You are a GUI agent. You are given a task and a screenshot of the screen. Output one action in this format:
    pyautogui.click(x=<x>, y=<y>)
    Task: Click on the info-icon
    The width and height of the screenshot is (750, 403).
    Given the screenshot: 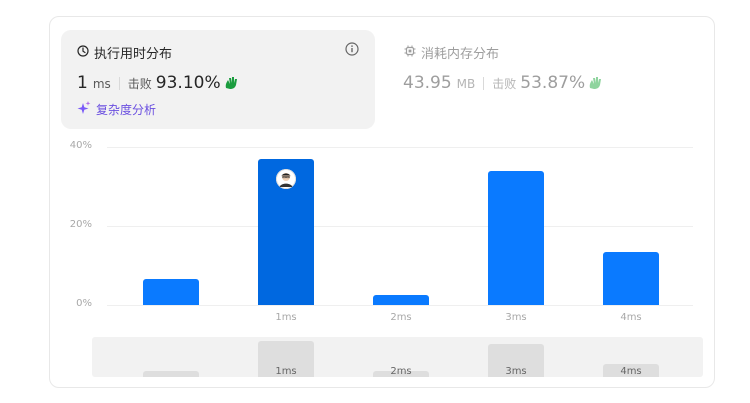 What is the action you would take?
    pyautogui.click(x=352, y=49)
    